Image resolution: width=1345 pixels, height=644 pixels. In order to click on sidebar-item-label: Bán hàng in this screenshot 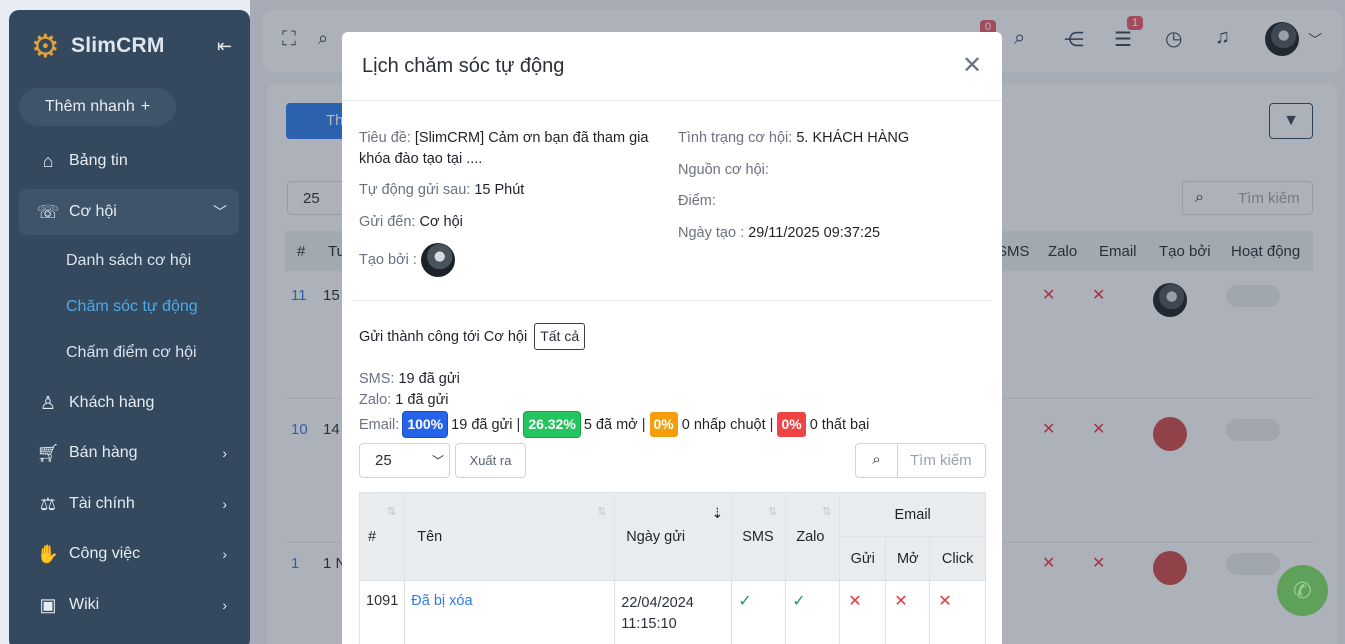, I will do `click(103, 452)`.